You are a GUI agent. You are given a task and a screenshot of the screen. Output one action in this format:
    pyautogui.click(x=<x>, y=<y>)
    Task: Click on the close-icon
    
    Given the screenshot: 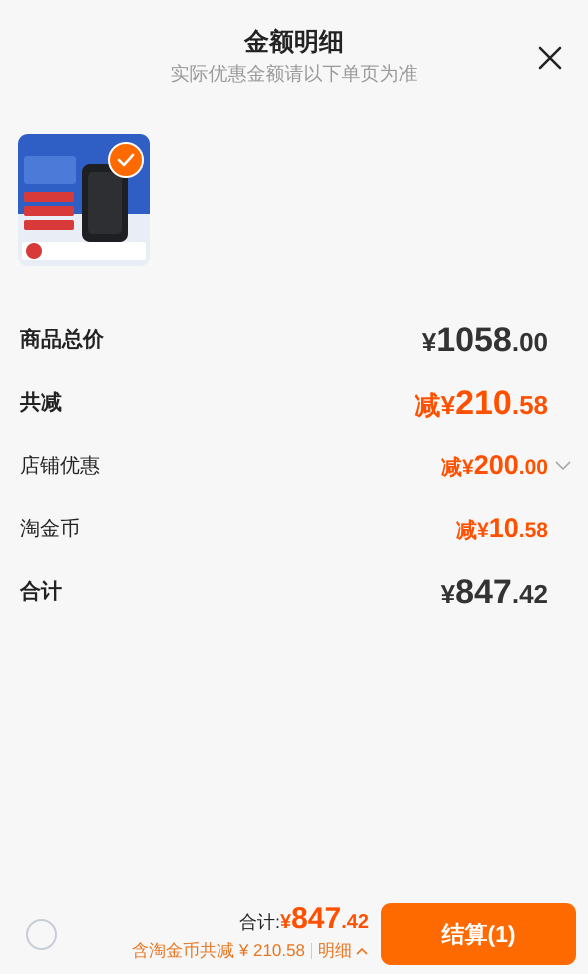 What is the action you would take?
    pyautogui.click(x=550, y=58)
    